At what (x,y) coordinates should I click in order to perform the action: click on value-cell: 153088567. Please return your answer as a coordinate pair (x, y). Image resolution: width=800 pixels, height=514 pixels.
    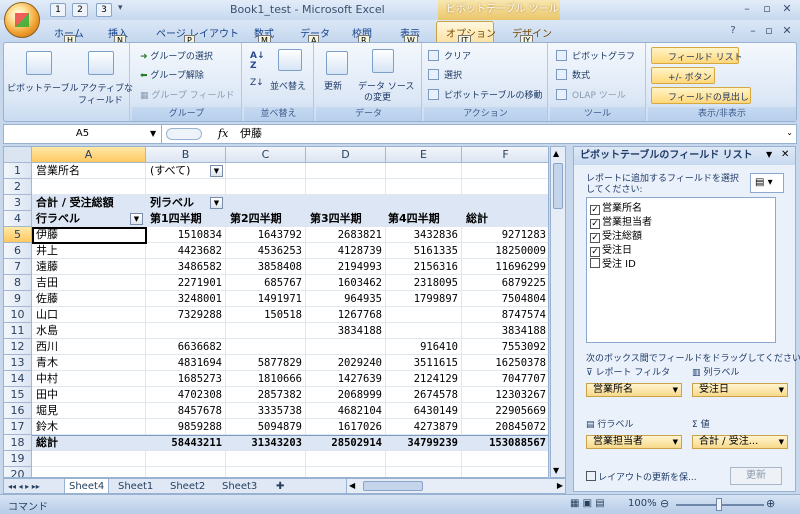
    Looking at the image, I should click on (505, 443).